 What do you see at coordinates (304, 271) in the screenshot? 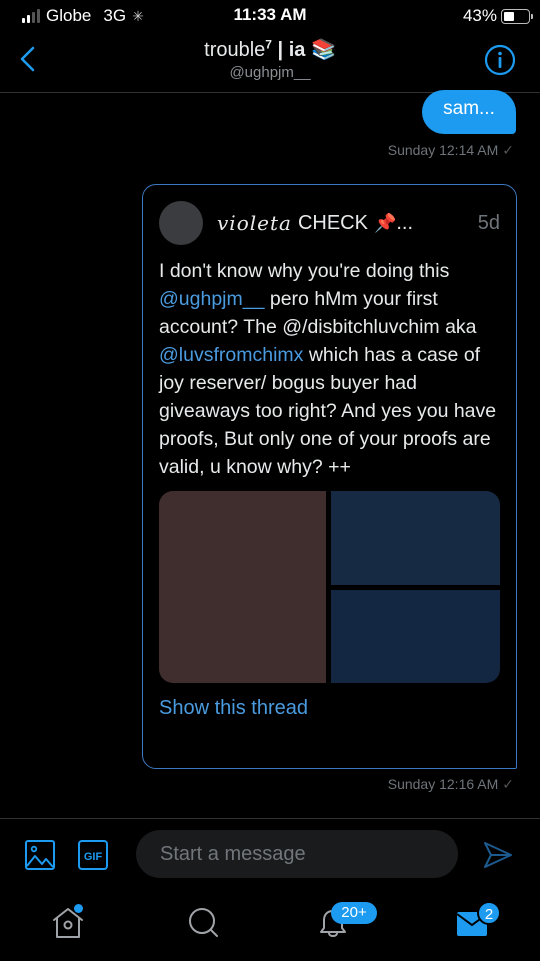
I see `tweet-text-segment: I don't know why you're doing this` at bounding box center [304, 271].